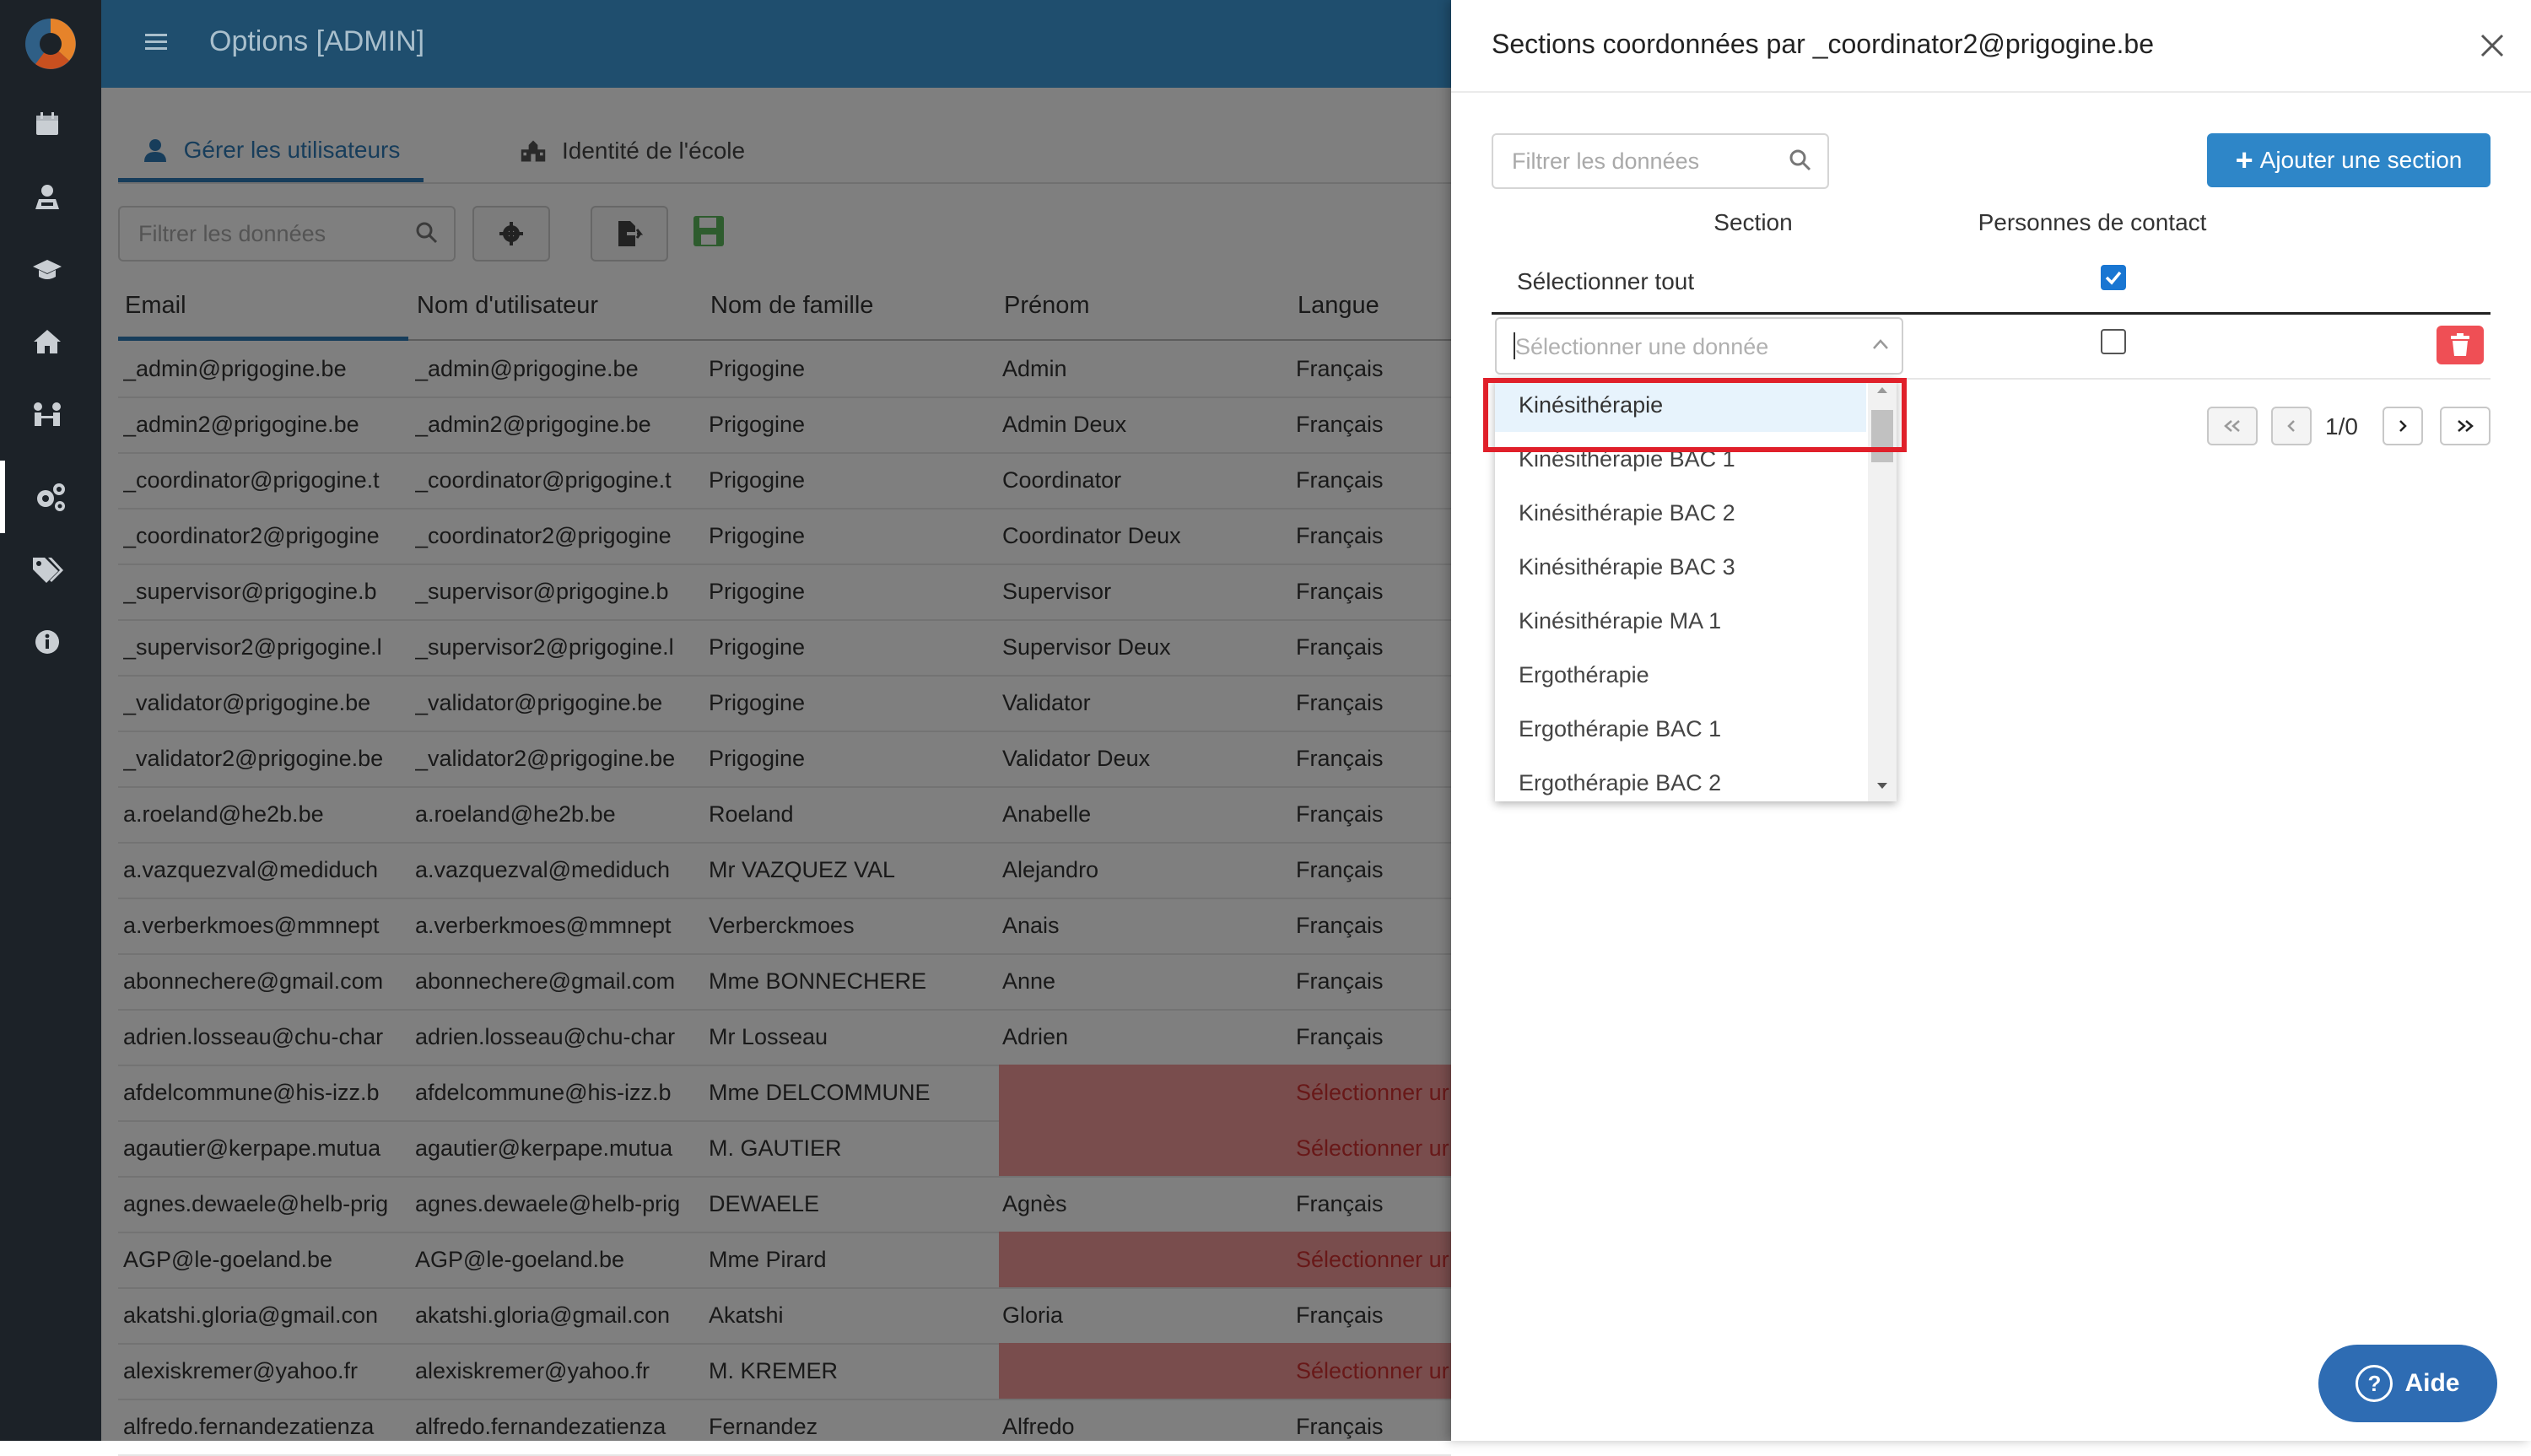 This screenshot has height=1456, width=2531. Describe the element at coordinates (1991, 314) in the screenshot. I see `header-separator` at that location.